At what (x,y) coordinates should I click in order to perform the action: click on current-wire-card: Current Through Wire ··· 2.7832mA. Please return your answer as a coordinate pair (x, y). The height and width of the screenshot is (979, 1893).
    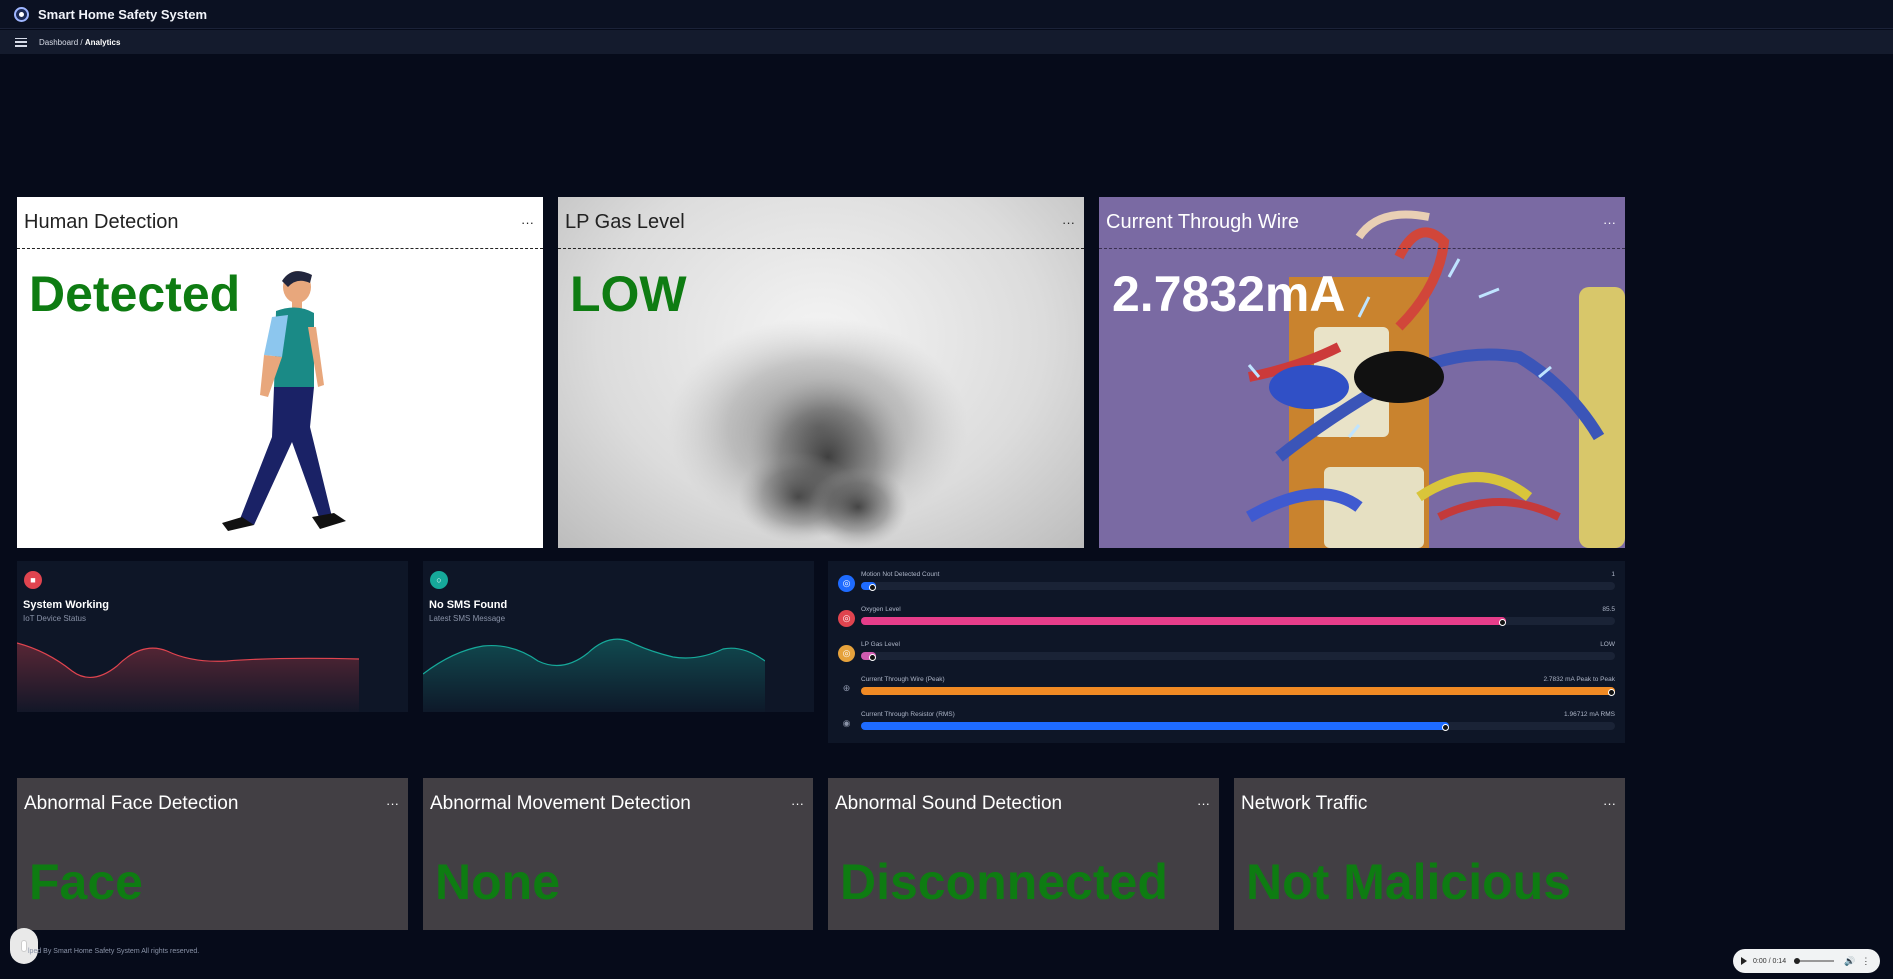
    Looking at the image, I should click on (1362, 372).